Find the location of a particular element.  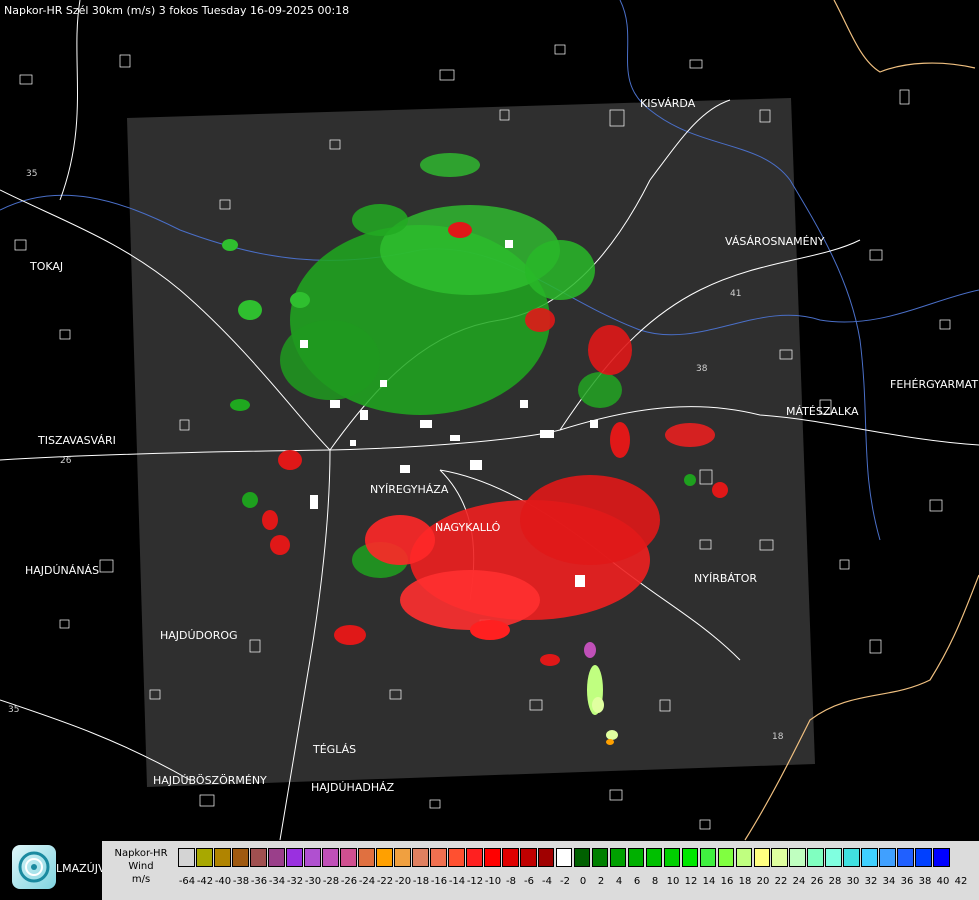

town-label-teglas: TÉGLÁS is located at coordinates (335, 749).